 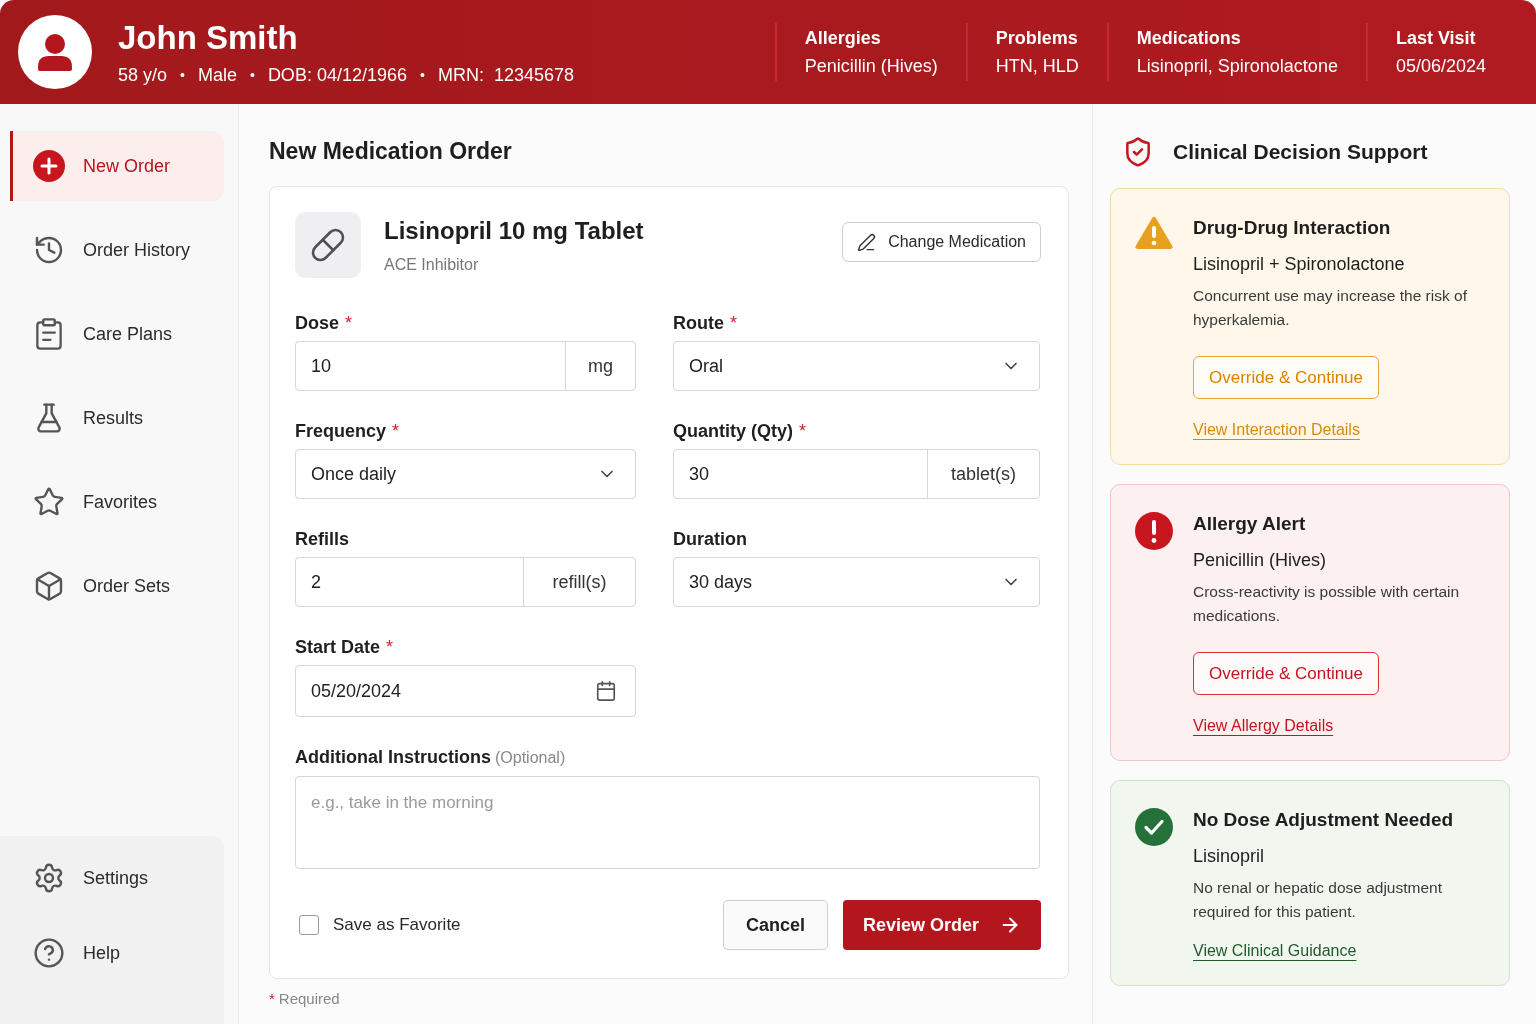 I want to click on checkbox, so click(x=309, y=925).